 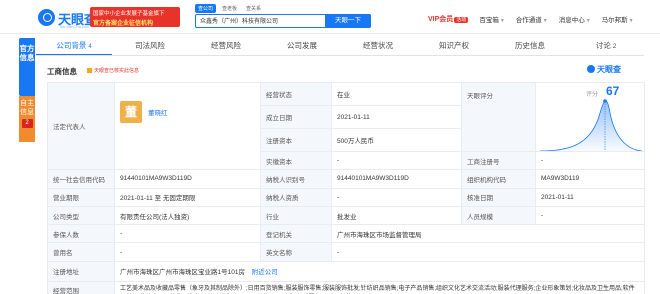 I want to click on nearby-companies-link: 附近公司, so click(x=265, y=272).